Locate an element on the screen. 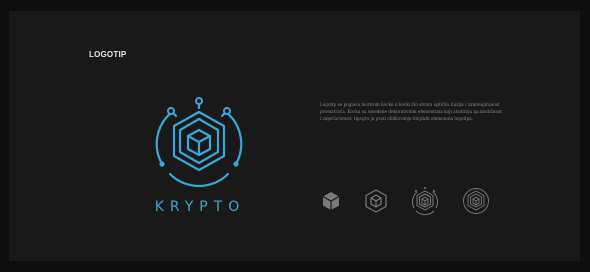  brand-wordmark: KRYPTO is located at coordinates (200, 207).